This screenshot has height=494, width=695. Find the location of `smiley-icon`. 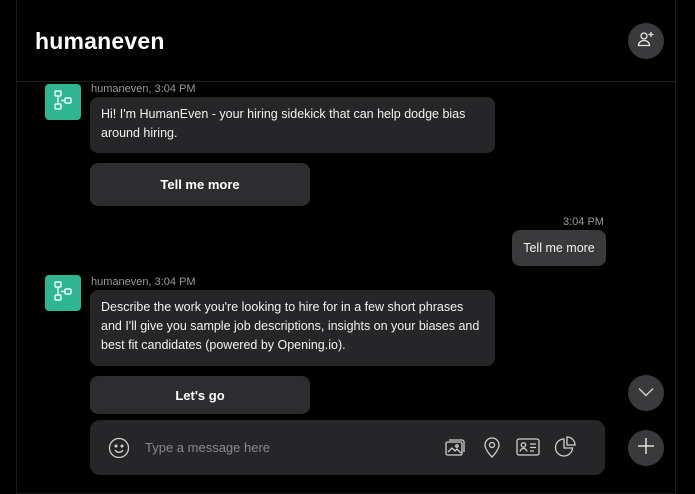

smiley-icon is located at coordinates (119, 450).